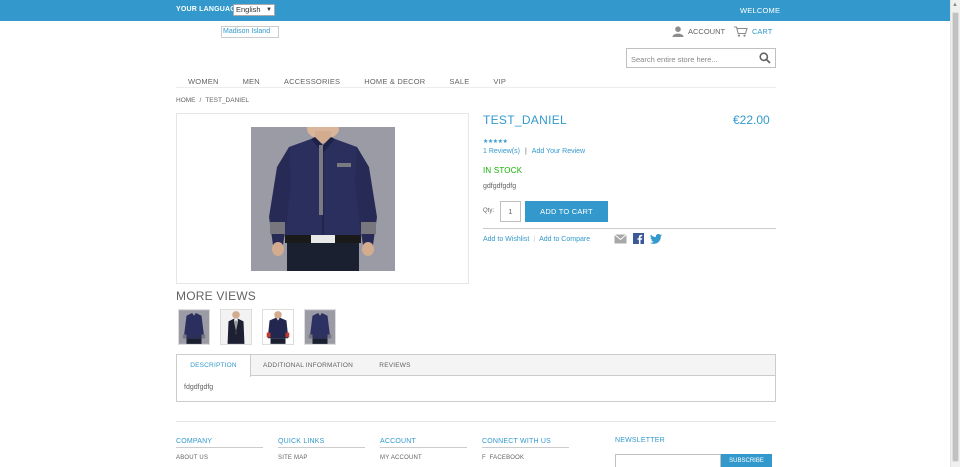 The height and width of the screenshot is (467, 960). What do you see at coordinates (760, 10) in the screenshot?
I see `welcome-message: WELCOME` at bounding box center [760, 10].